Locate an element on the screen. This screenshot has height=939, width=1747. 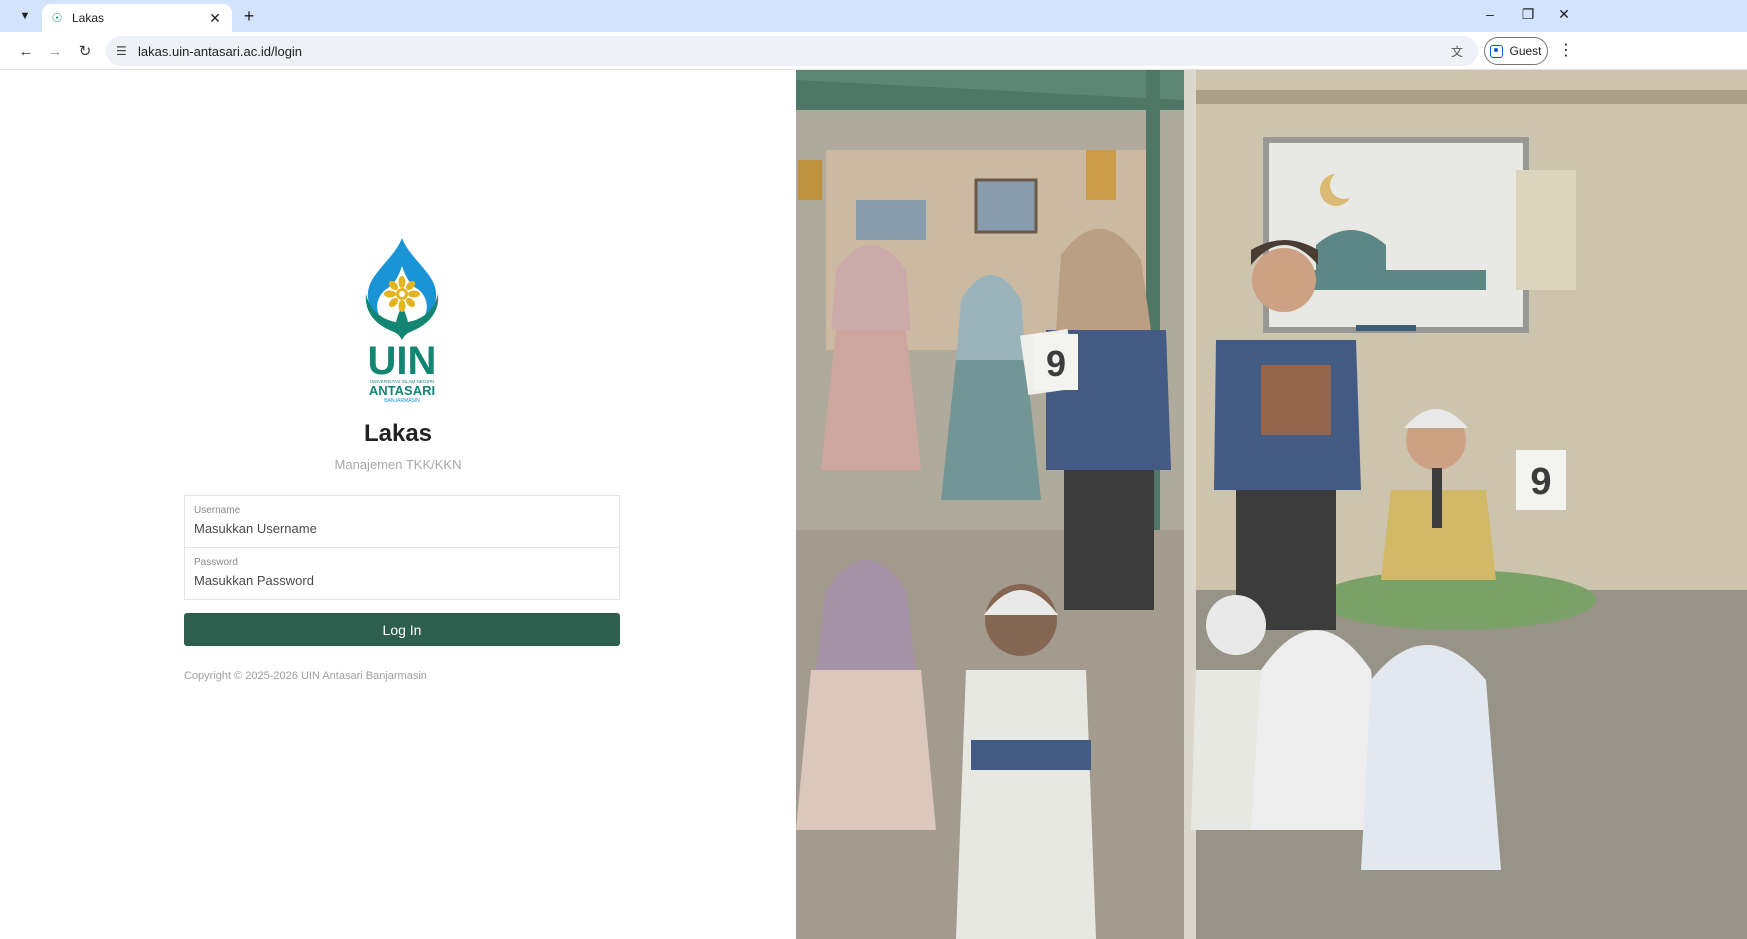
translate-button: 文 is located at coordinates (1457, 51).